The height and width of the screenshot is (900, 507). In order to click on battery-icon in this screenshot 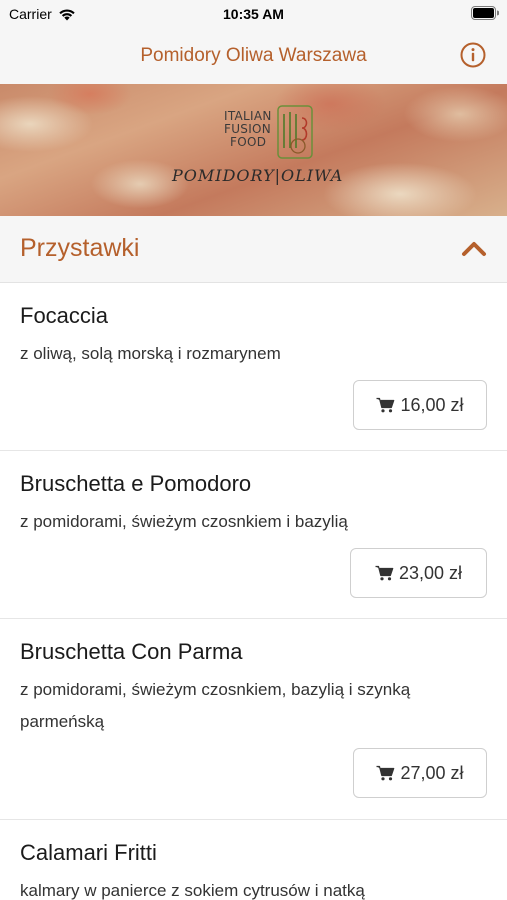, I will do `click(485, 13)`.